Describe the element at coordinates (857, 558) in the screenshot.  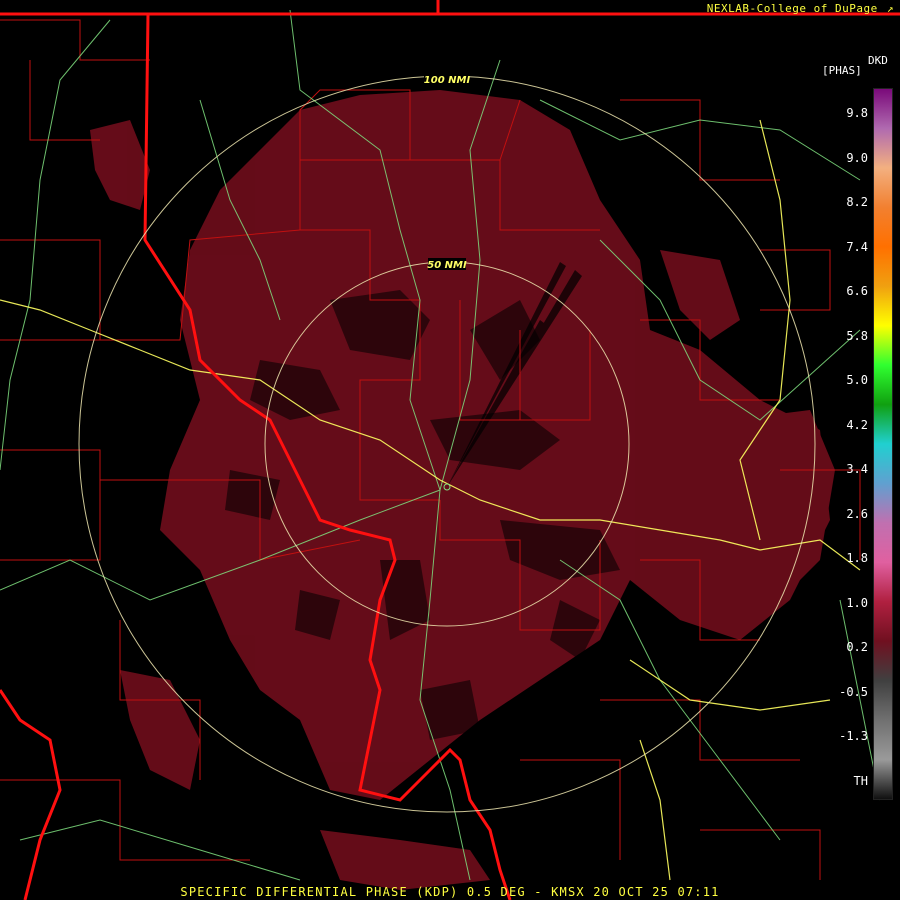
I see `legend-tick: 1.8` at that location.